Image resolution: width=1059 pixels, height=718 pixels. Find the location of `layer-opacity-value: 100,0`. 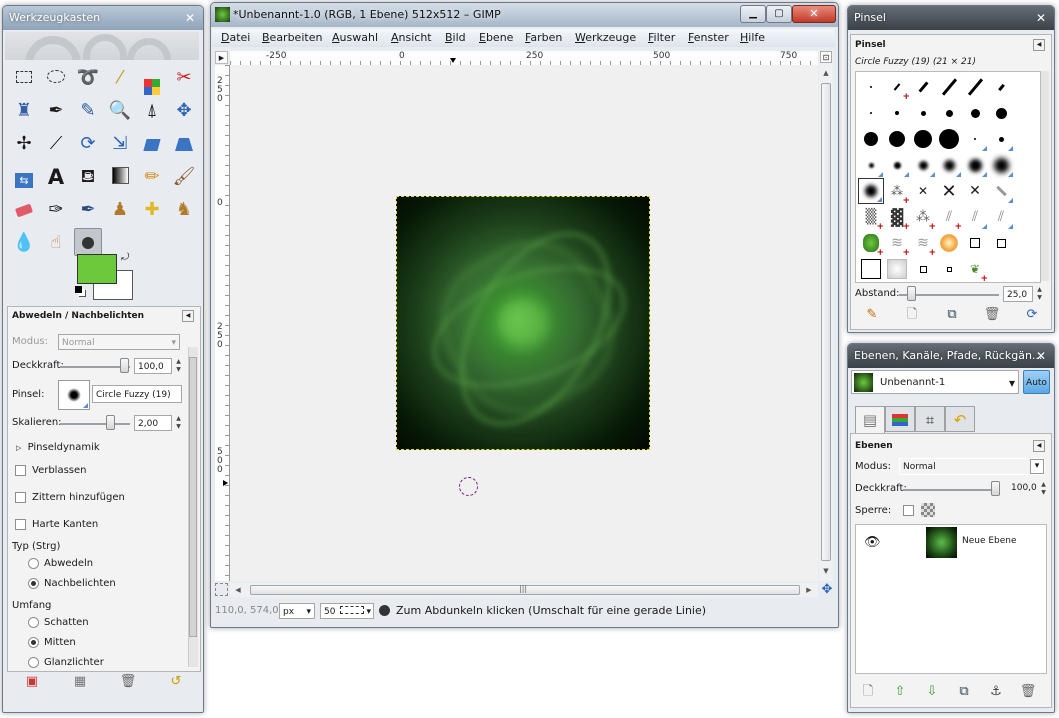

layer-opacity-value: 100,0 is located at coordinates (1024, 488).